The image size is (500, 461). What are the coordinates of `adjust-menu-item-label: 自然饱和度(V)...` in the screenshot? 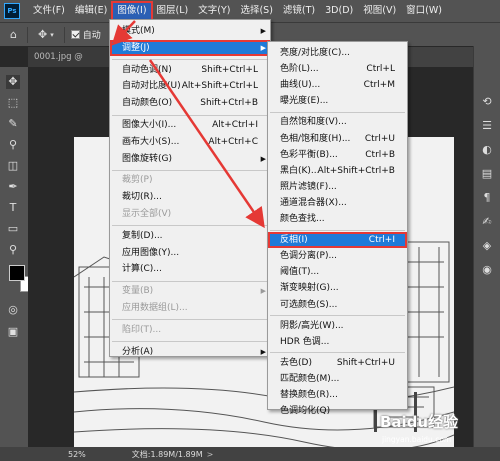 It's located at (313, 122).